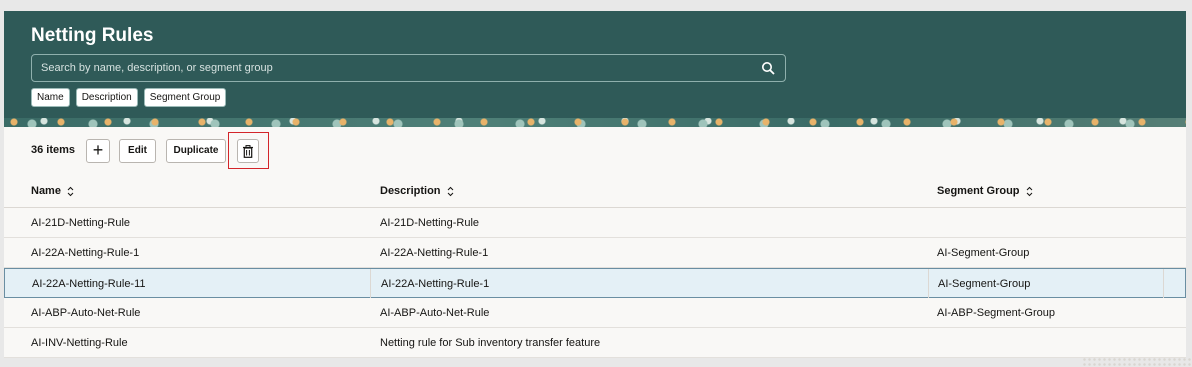  I want to click on chip-name: Name, so click(50, 97).